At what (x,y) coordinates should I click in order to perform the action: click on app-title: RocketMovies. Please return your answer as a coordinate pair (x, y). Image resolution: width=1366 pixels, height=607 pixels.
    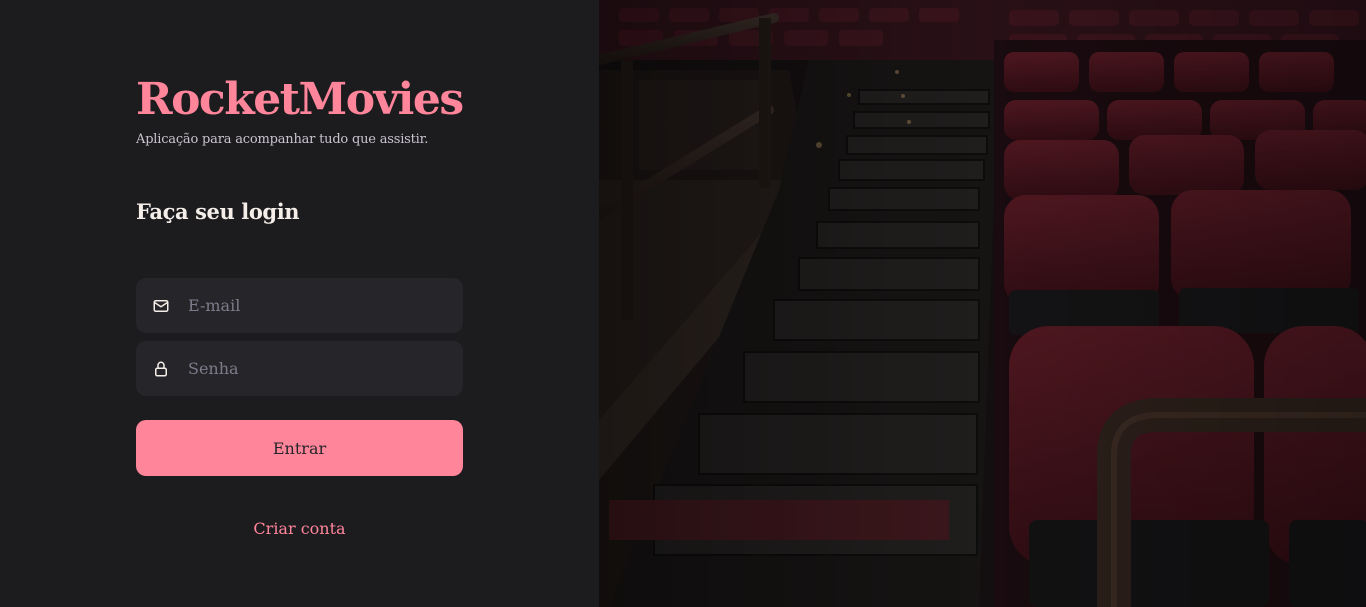
    Looking at the image, I should click on (300, 99).